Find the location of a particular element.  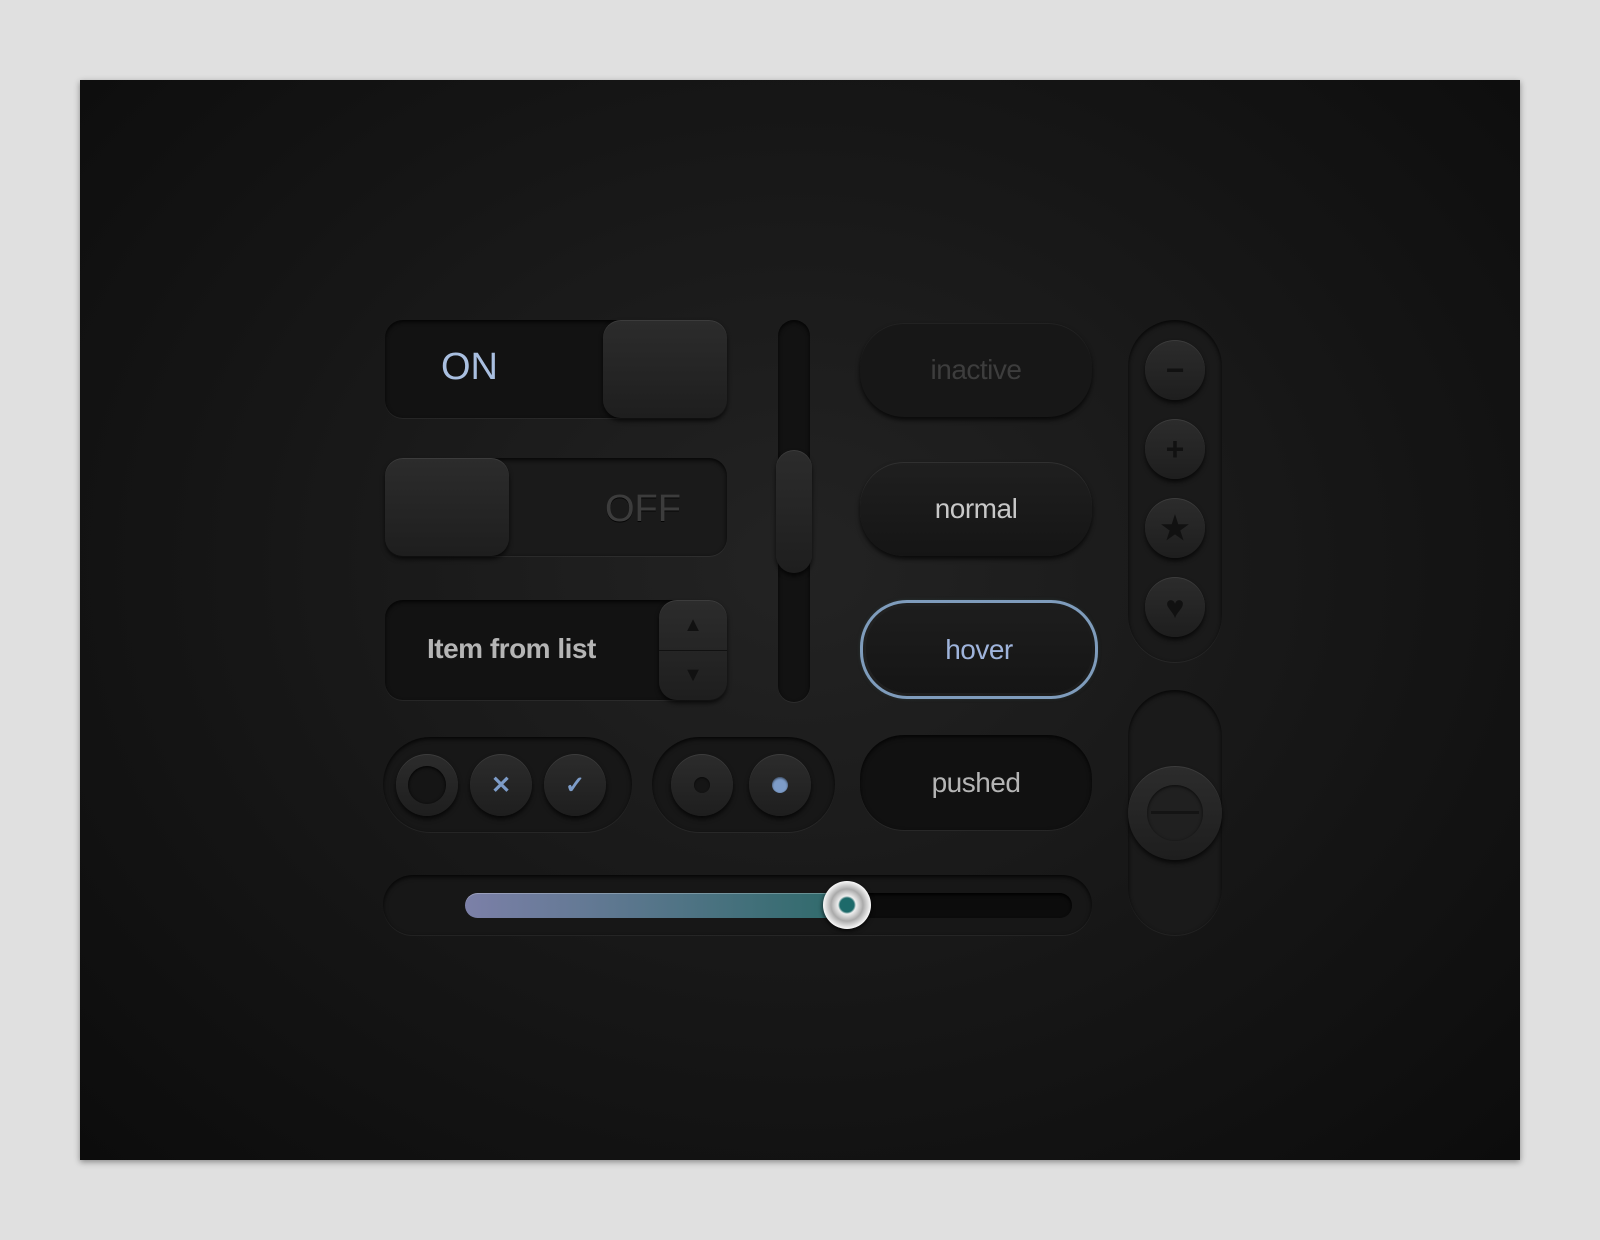

radio-group is located at coordinates (743, 784).